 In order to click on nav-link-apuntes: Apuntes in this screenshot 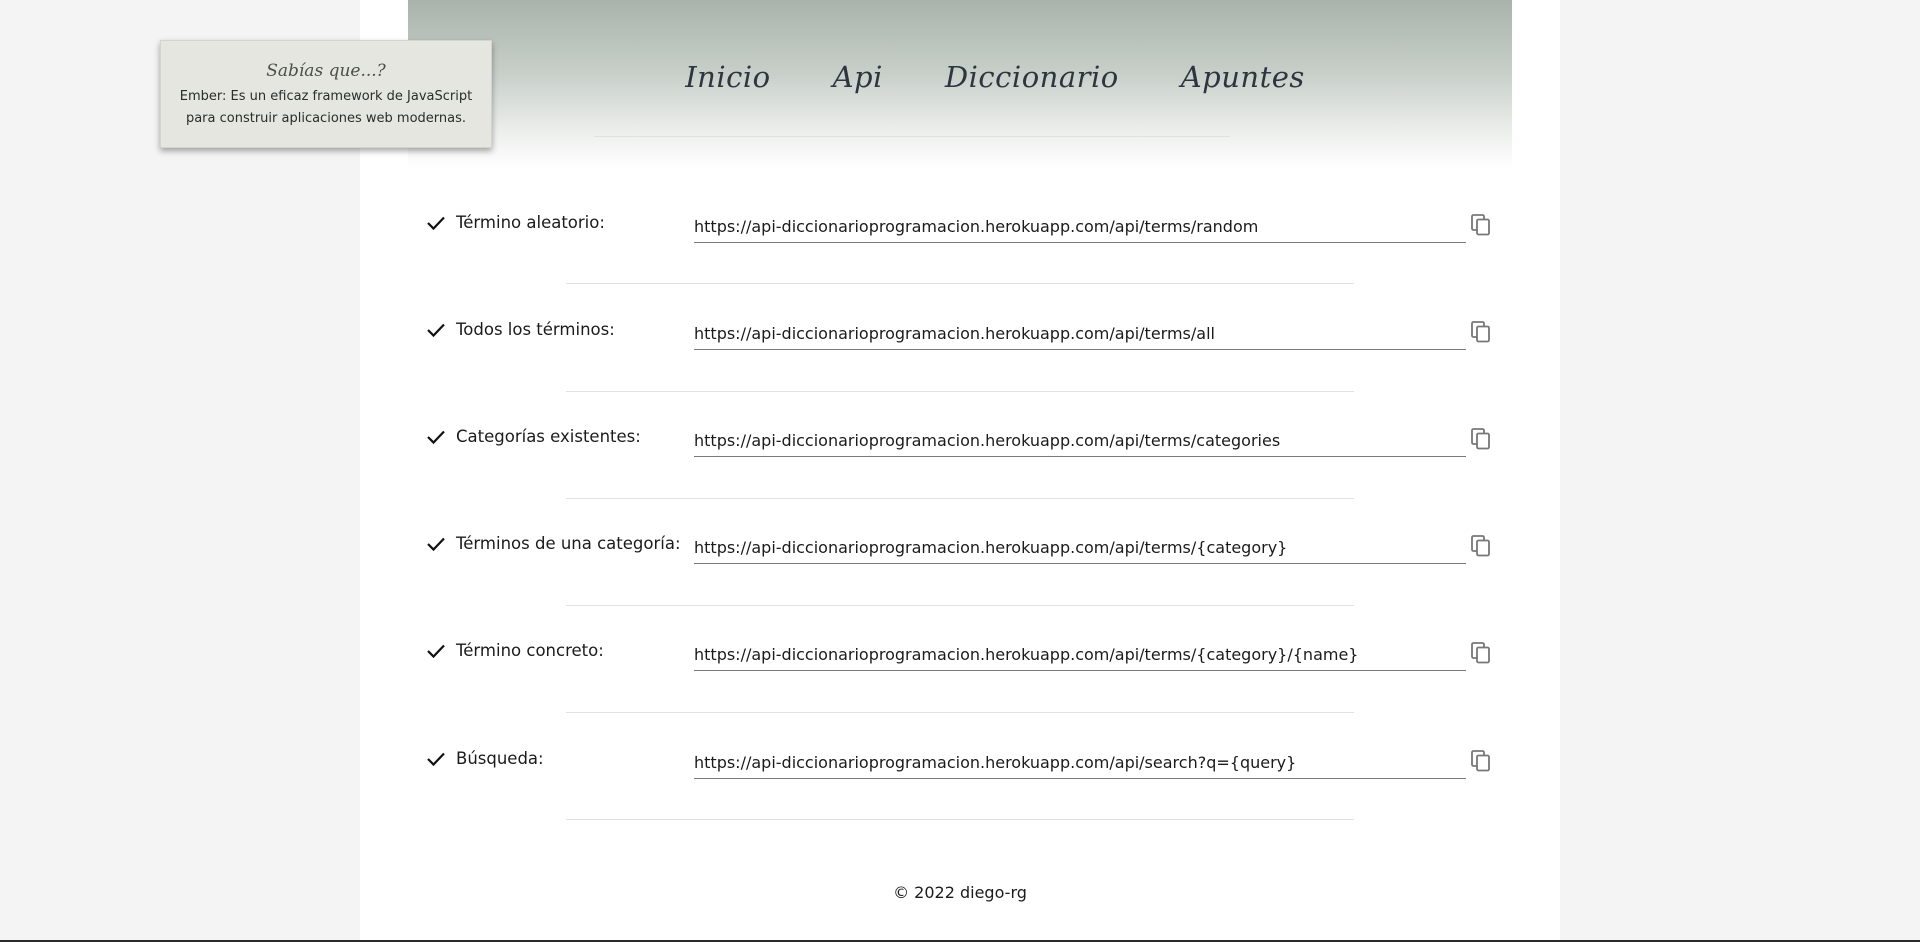, I will do `click(1243, 77)`.